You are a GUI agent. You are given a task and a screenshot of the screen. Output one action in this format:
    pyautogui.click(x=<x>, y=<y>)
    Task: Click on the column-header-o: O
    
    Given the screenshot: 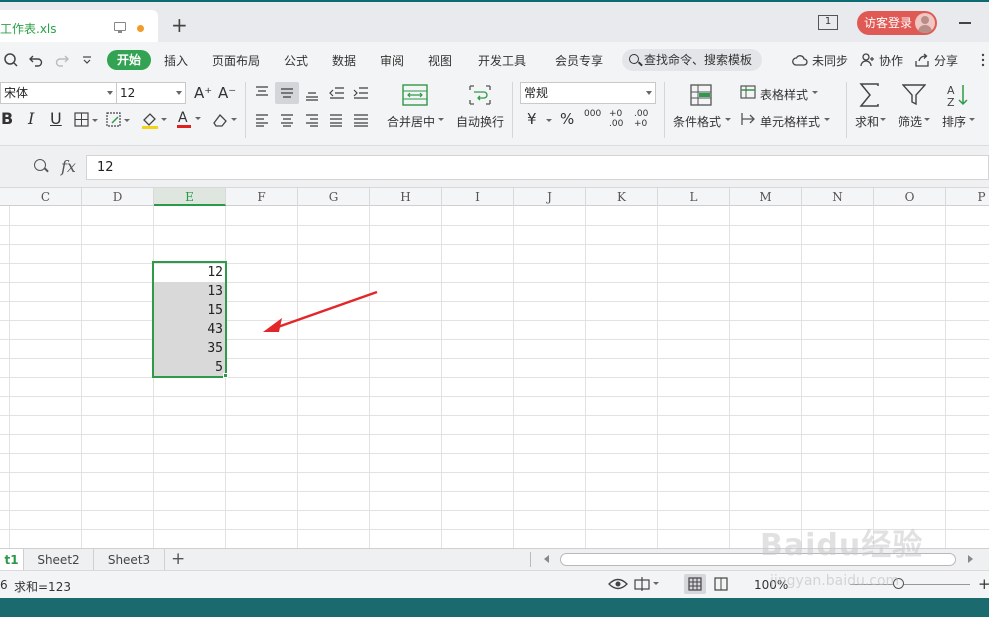 What is the action you would take?
    pyautogui.click(x=910, y=197)
    